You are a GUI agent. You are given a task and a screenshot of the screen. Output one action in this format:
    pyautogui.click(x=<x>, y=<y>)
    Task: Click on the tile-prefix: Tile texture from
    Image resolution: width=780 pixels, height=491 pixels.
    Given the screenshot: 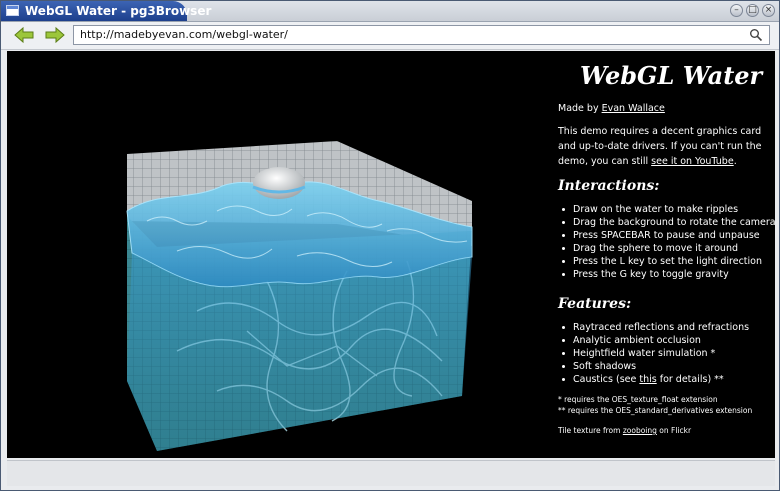 What is the action you would take?
    pyautogui.click(x=590, y=430)
    